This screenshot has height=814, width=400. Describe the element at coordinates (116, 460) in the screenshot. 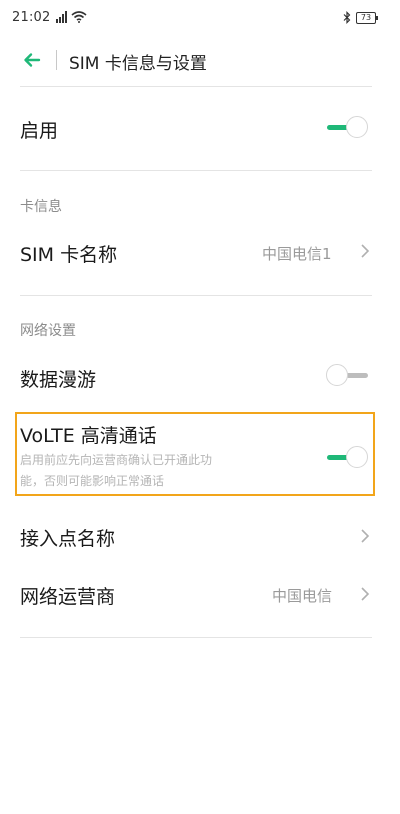

I see `volte-description-line1: 启用前应先向运营商确认已开通此功` at that location.